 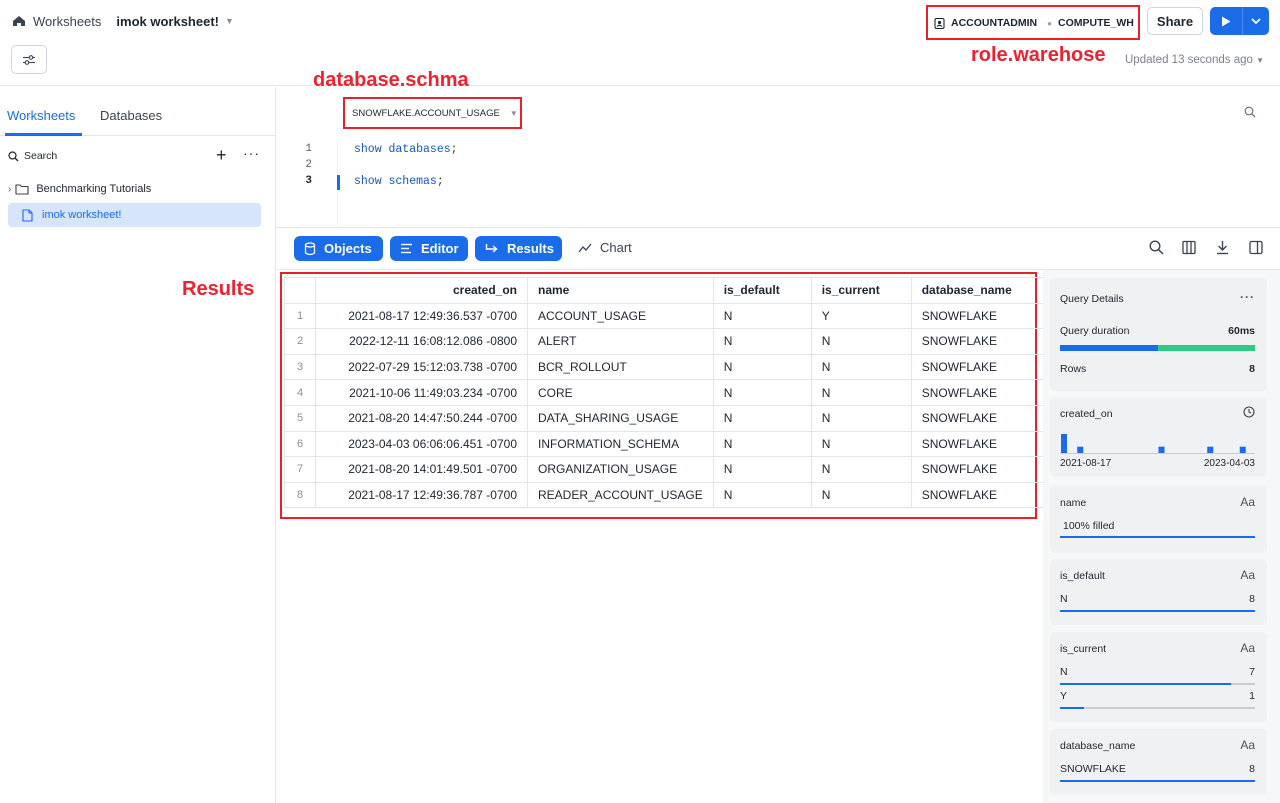 What do you see at coordinates (1158, 437) in the screenshot?
I see `created-on-stats-card: created_on 2021-08-17 2023-04-03` at bounding box center [1158, 437].